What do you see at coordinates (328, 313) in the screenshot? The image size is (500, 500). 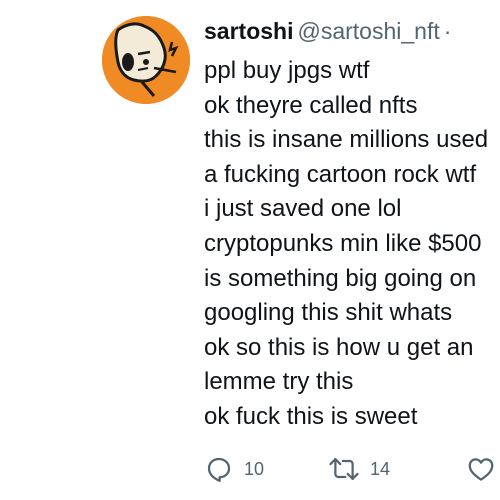 I see `tweet-text-line: googling this shit whats` at bounding box center [328, 313].